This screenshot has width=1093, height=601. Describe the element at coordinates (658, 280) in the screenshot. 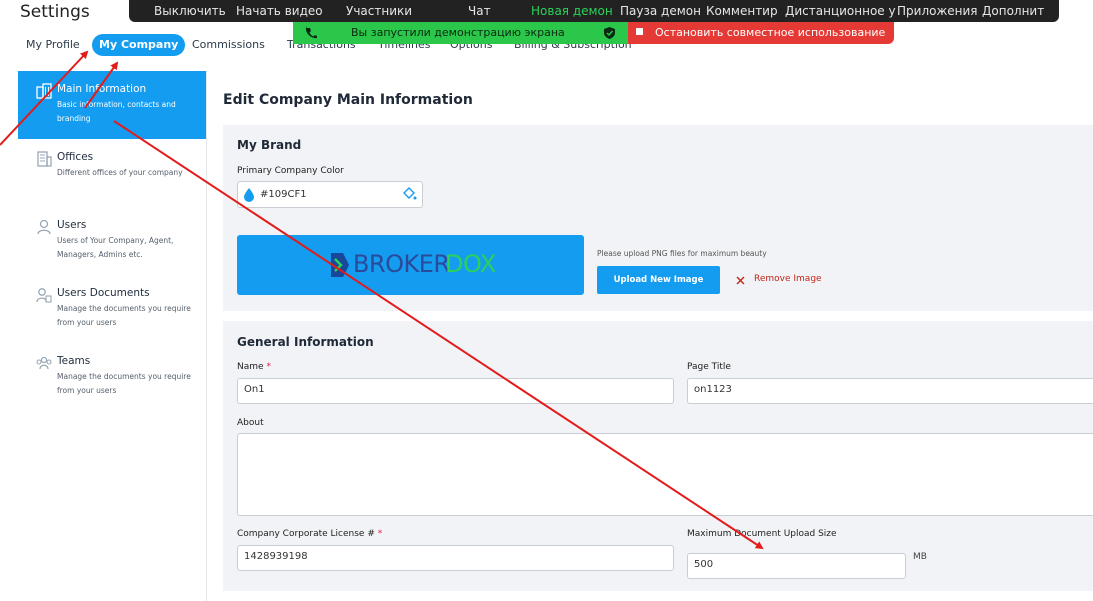

I see `upload-new-image-button: Upload New Image` at that location.